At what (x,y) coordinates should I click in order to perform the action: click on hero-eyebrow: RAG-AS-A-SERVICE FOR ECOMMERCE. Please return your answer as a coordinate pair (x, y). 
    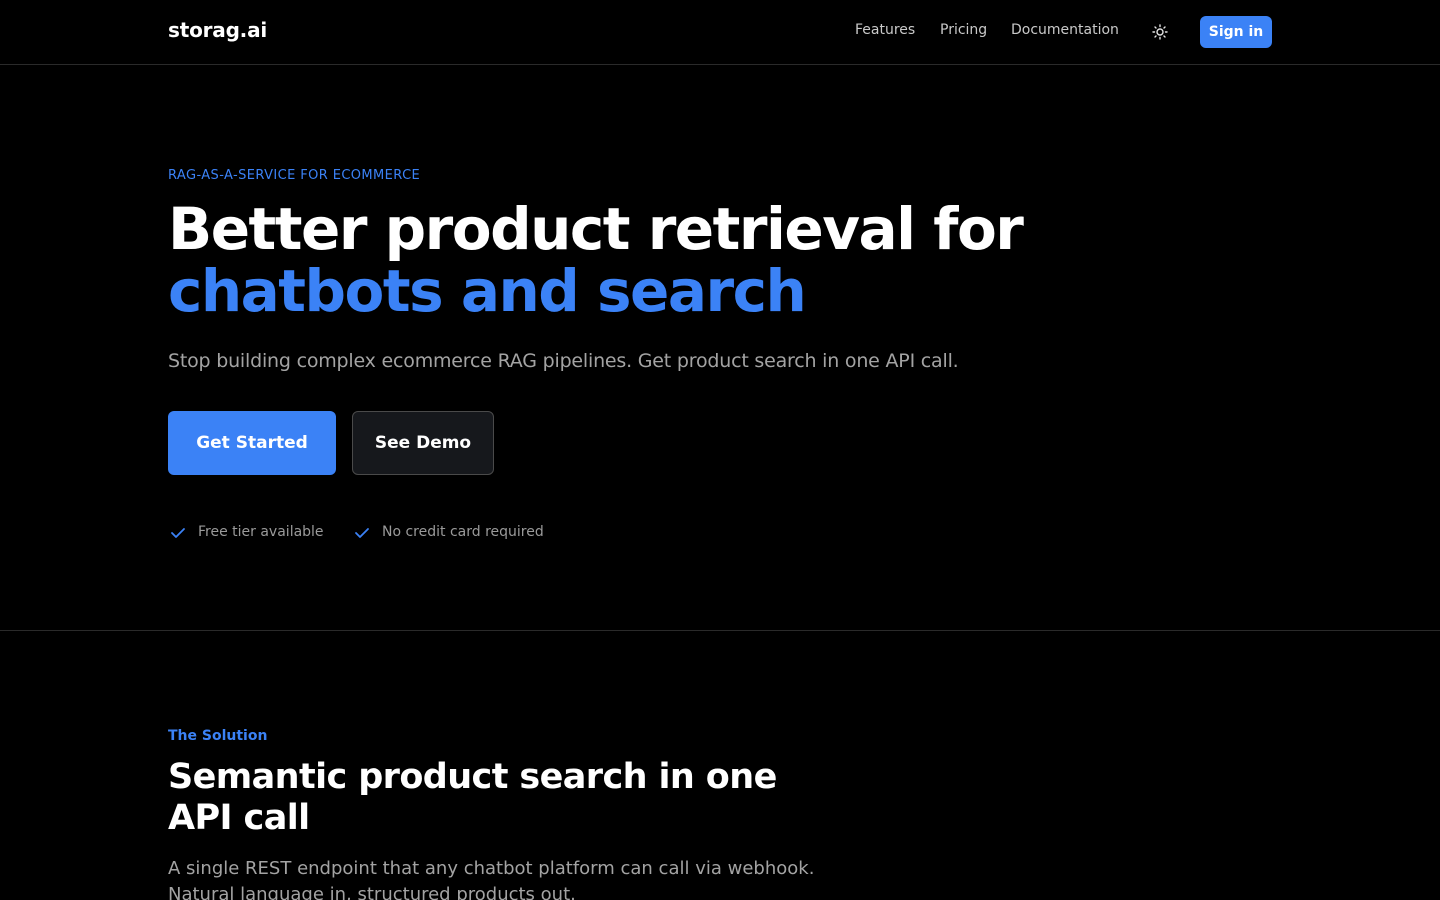
    Looking at the image, I should click on (294, 175).